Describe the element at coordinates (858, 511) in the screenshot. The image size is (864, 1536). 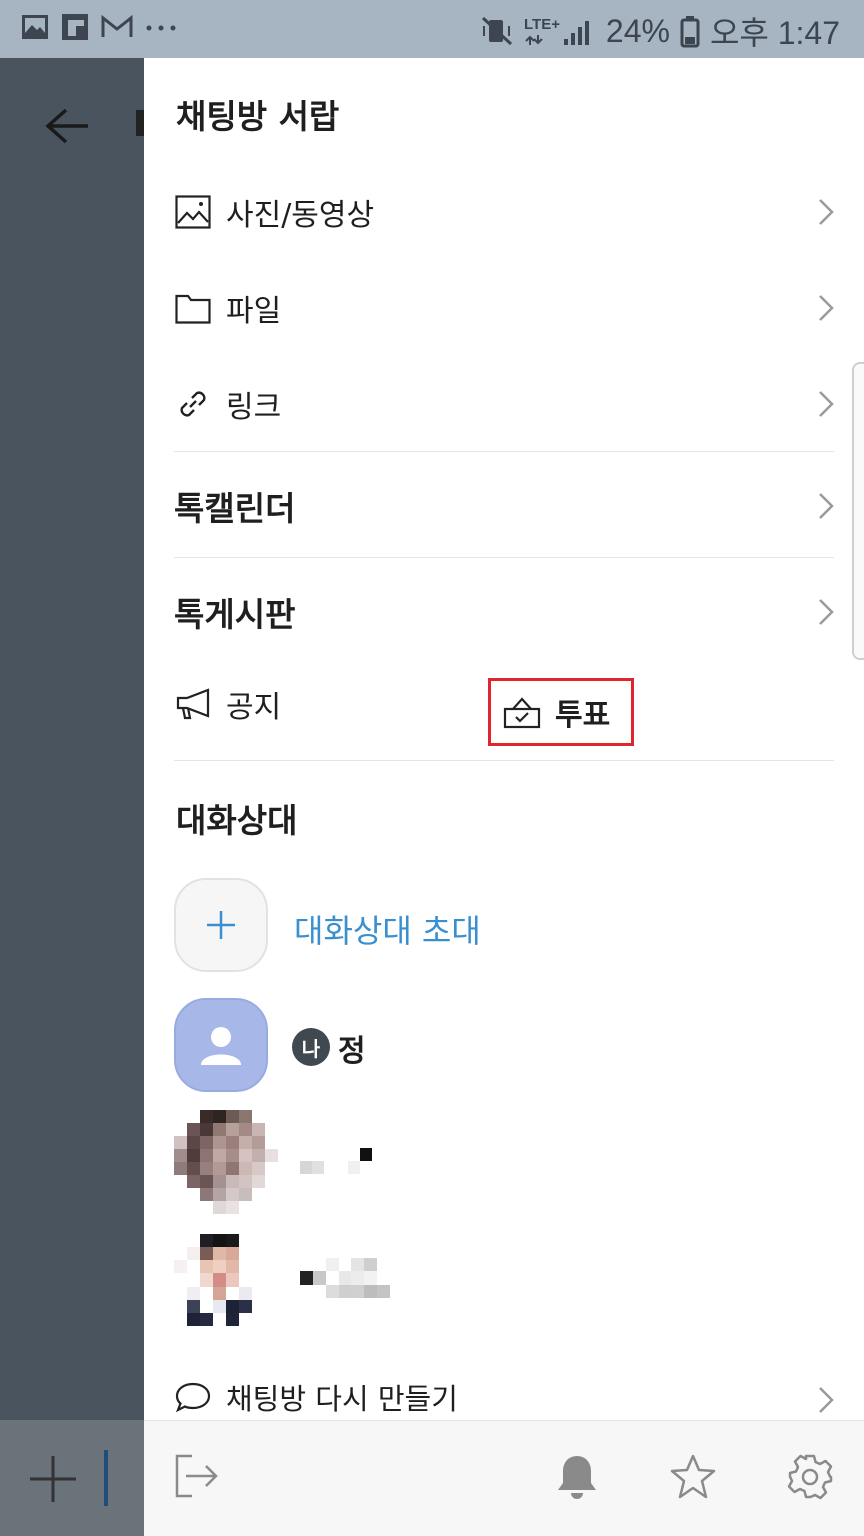
I see `edge-panel-handle` at that location.